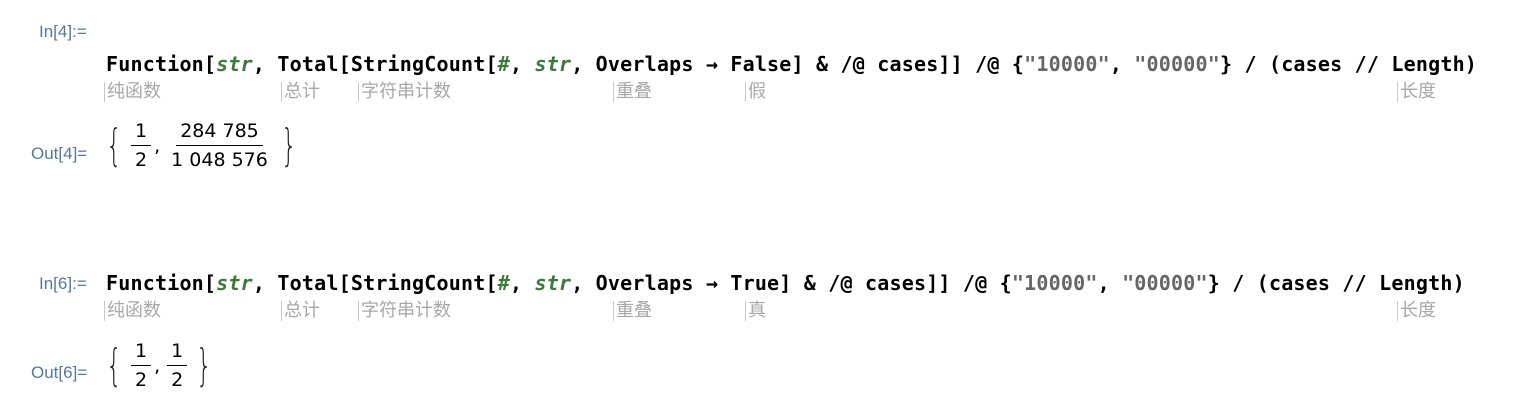 This screenshot has width=1525, height=418. What do you see at coordinates (63, 283) in the screenshot?
I see `input-label: In[6]:=` at bounding box center [63, 283].